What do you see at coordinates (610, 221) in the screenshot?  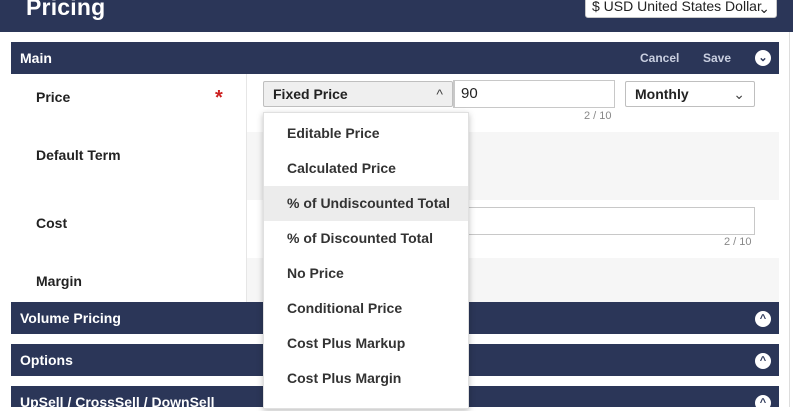 I see `cost-input` at bounding box center [610, 221].